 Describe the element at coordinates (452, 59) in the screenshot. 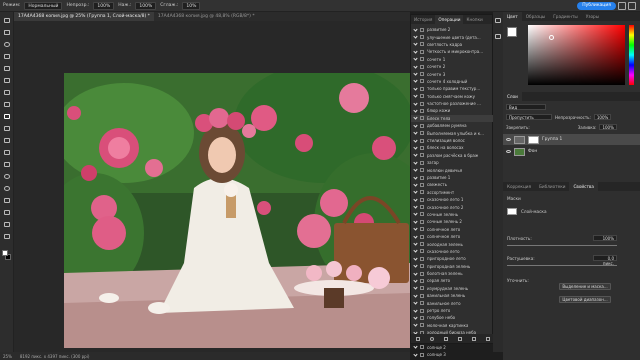

I see `action-item: сочетн 1` at that location.